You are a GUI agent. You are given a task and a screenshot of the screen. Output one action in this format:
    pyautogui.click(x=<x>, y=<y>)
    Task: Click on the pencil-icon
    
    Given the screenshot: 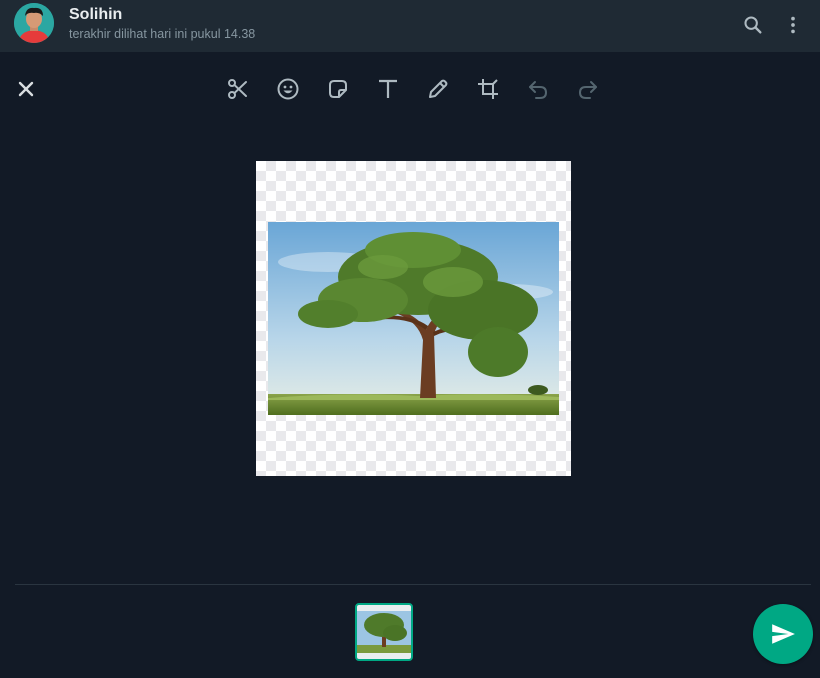 What is the action you would take?
    pyautogui.click(x=438, y=88)
    